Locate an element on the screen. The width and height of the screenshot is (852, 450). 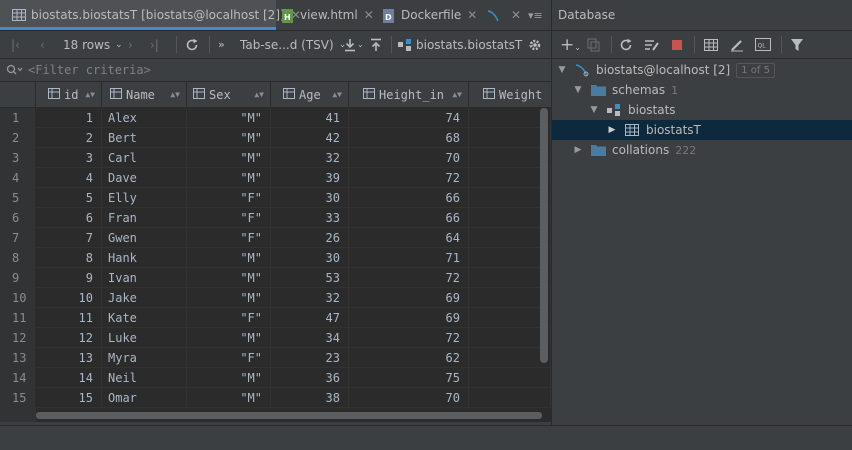
table-row: 12 12 Luke "M" 34 72 is located at coordinates (275, 338).